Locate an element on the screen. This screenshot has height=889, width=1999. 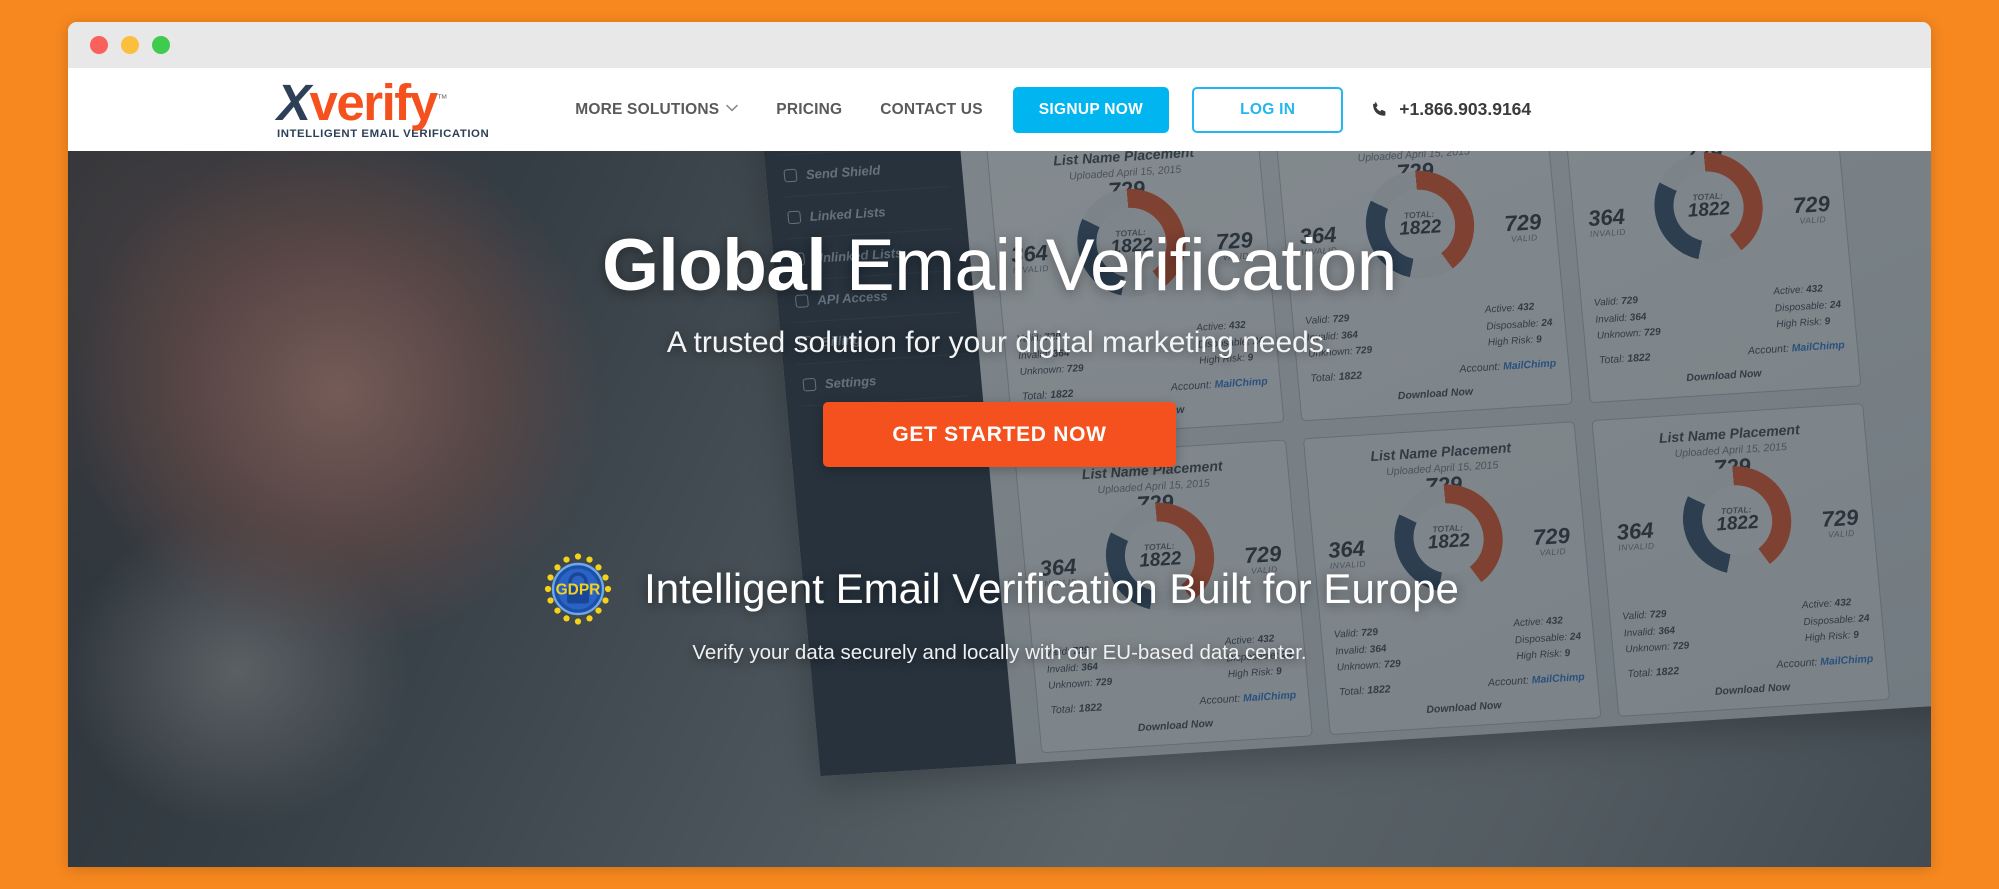
nav-item-more-solutions: MORE SOLUTIONS is located at coordinates (657, 109).